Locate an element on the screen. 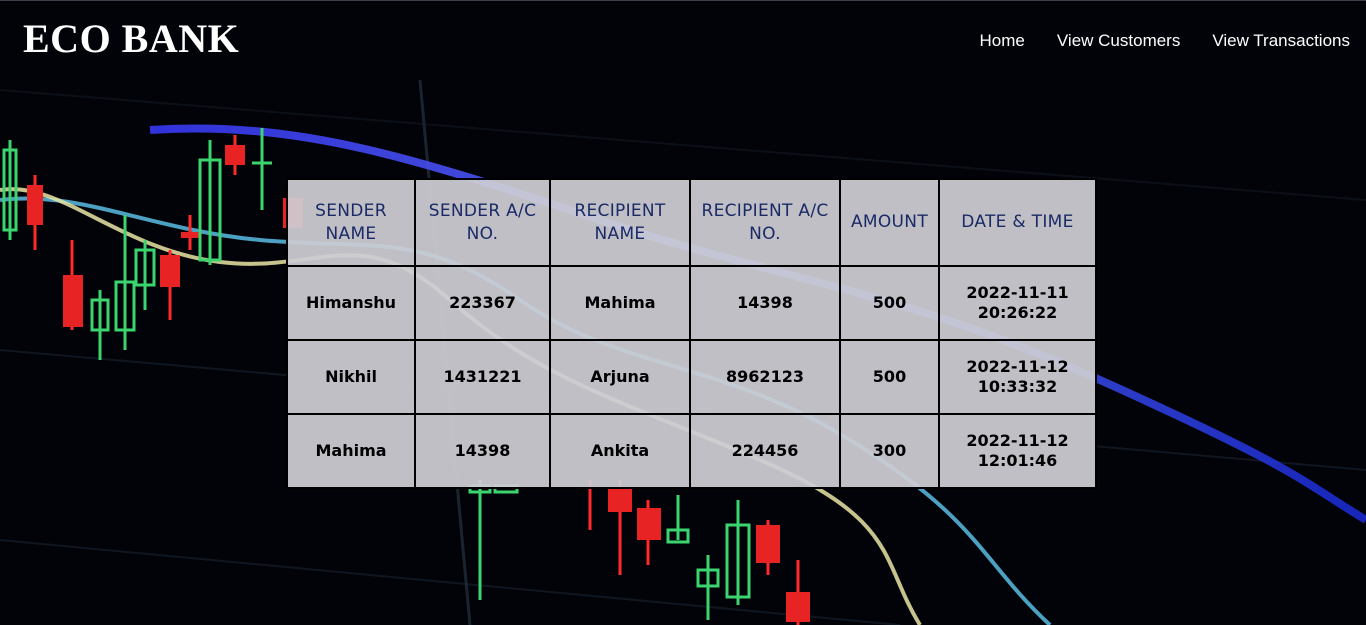 The height and width of the screenshot is (625, 1366). cell-date-time: 2022-11-12 10:33:32 is located at coordinates (1017, 377).